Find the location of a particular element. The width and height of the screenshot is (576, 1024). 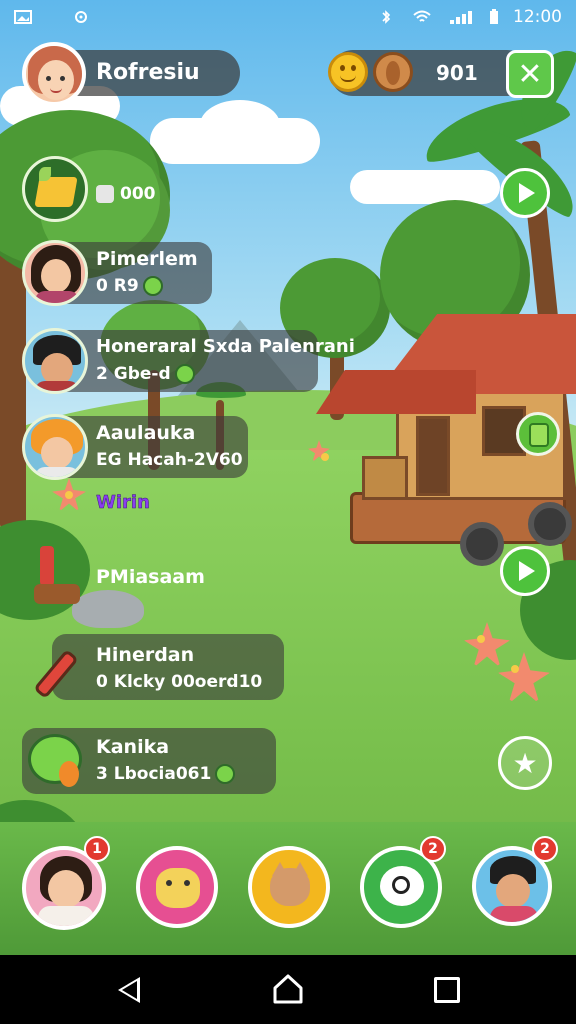

man-avatar-icon is located at coordinates (55, 361).